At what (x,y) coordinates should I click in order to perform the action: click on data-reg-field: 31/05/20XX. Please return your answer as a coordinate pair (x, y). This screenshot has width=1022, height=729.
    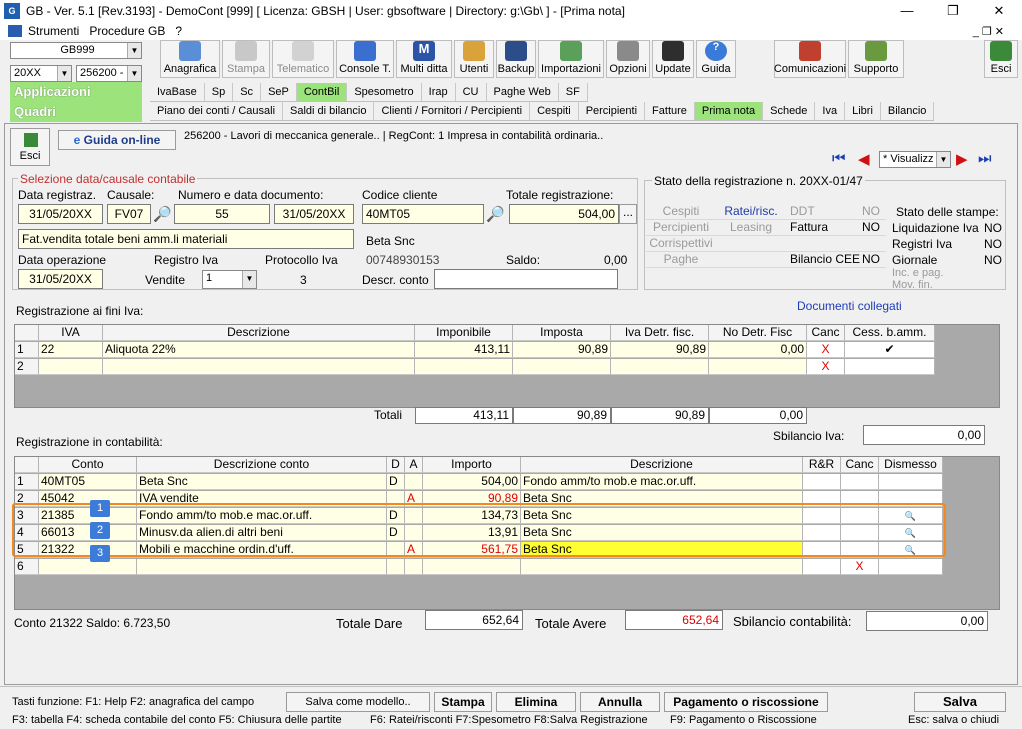
    Looking at the image, I should click on (60, 214).